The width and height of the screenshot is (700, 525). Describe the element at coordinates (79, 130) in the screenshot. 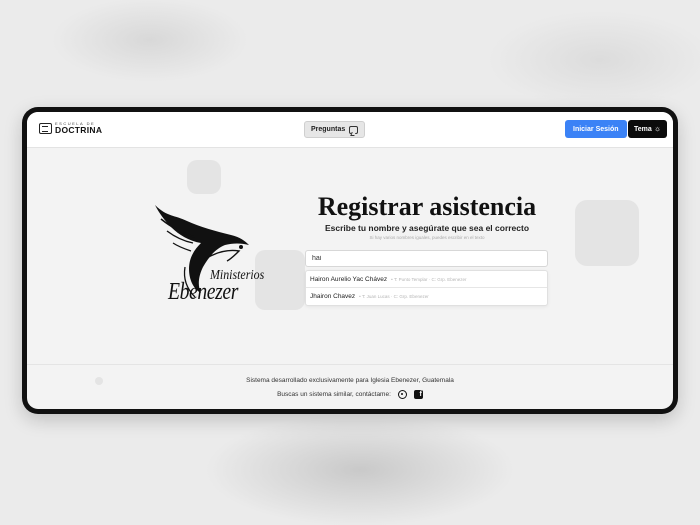

I see `logo-title: DOCTRINA` at that location.